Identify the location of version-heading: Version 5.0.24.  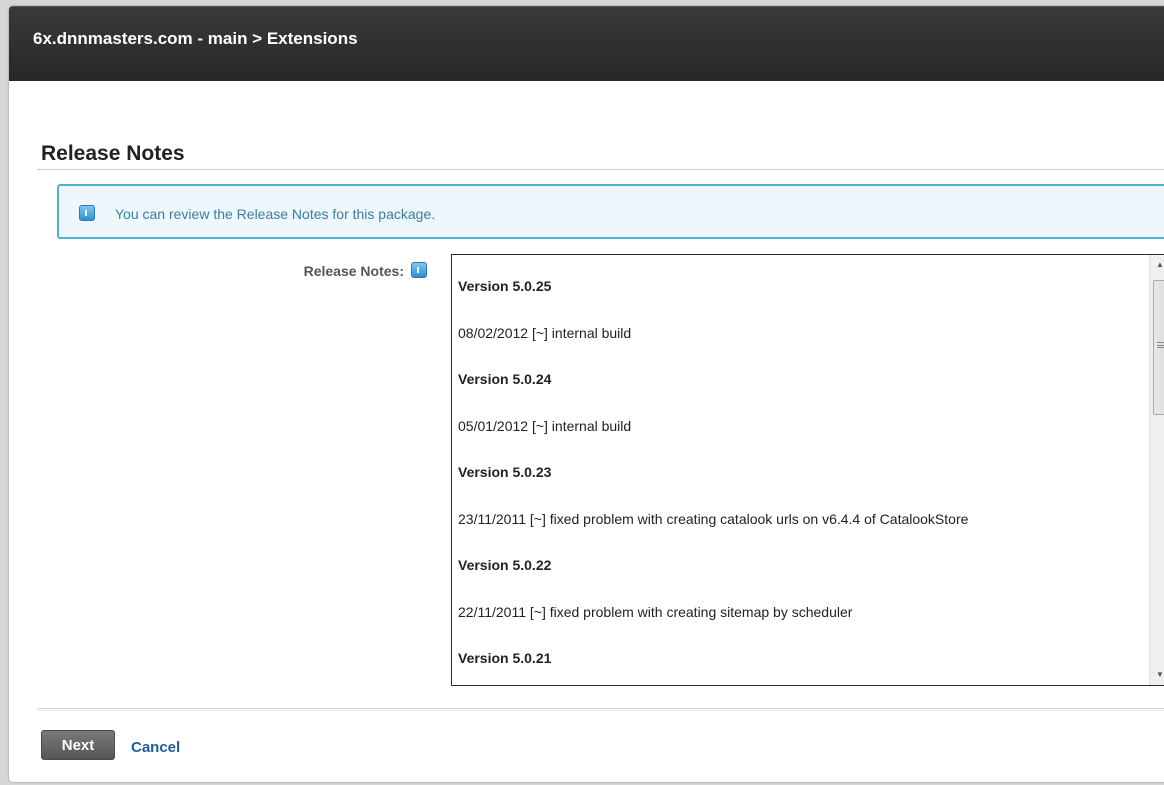
(505, 379).